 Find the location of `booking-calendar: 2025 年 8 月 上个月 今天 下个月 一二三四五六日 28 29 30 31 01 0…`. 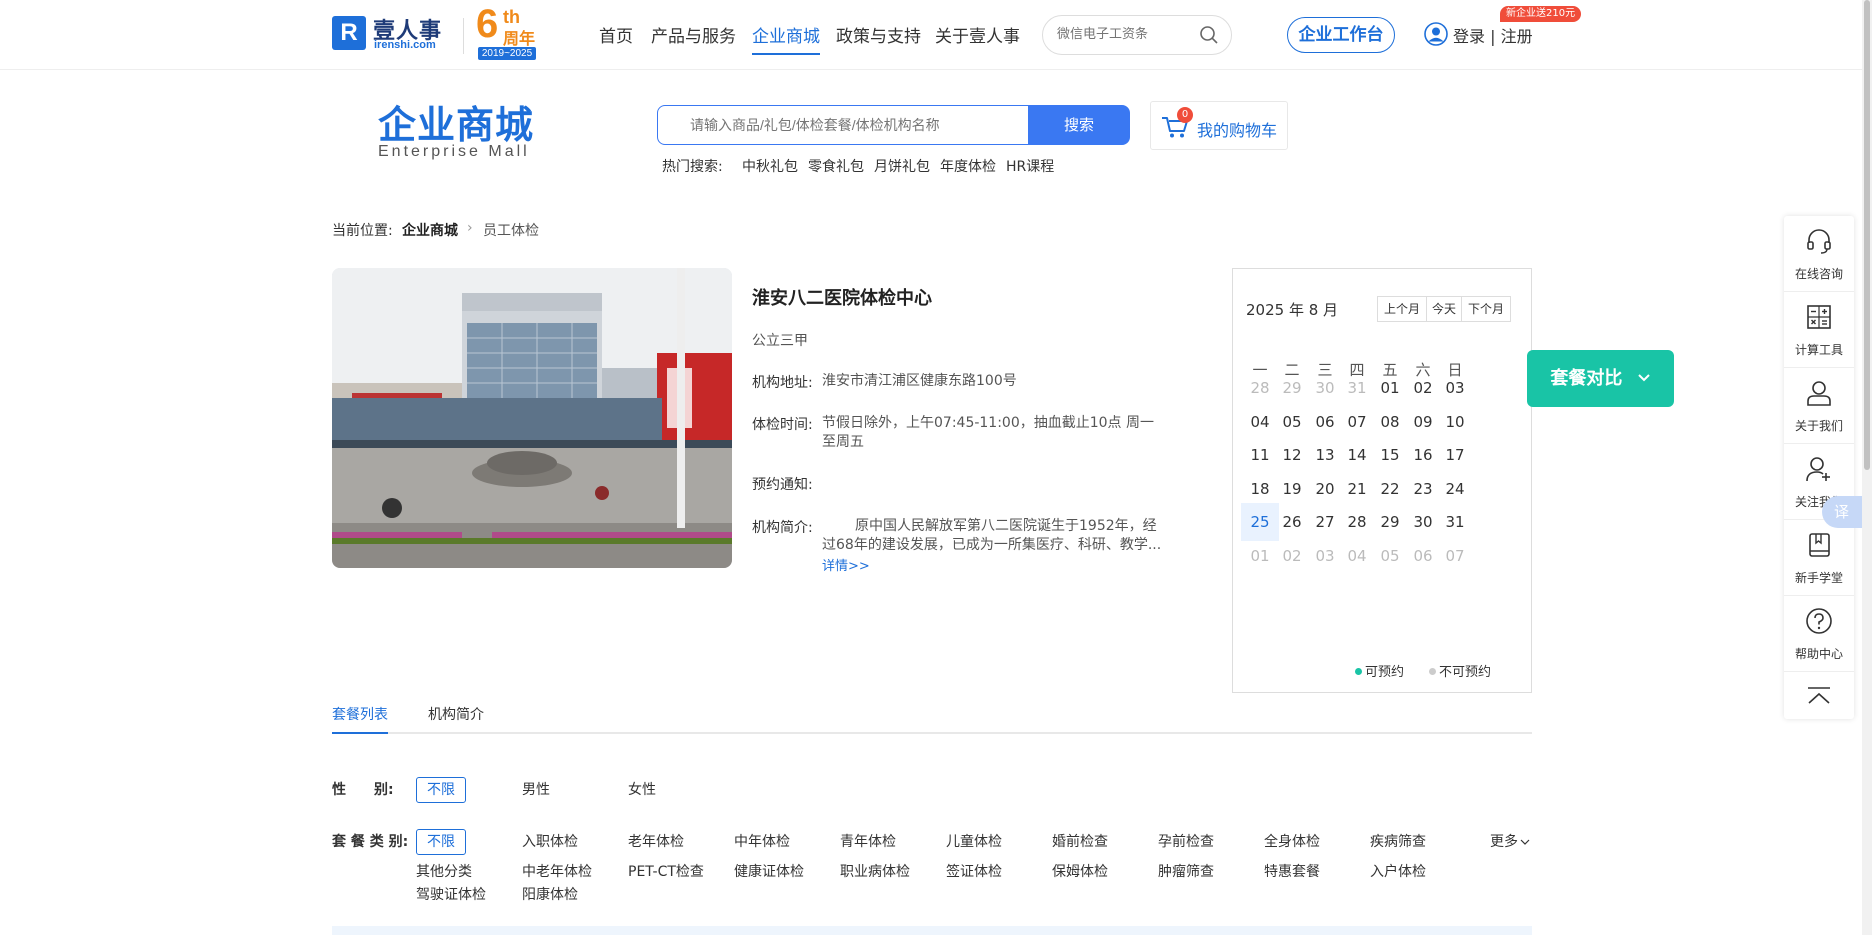

booking-calendar: 2025 年 8 月 上个月 今天 下个月 一二三四五六日 28 29 30 31 01 0… is located at coordinates (1382, 480).